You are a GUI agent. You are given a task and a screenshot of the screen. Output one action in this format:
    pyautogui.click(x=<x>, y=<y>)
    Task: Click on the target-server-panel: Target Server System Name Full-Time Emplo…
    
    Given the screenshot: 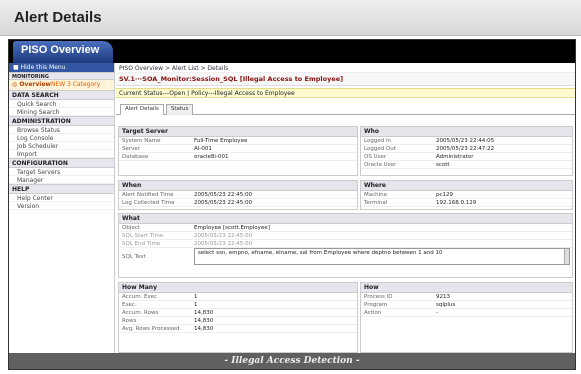 What is the action you would take?
    pyautogui.click(x=238, y=151)
    